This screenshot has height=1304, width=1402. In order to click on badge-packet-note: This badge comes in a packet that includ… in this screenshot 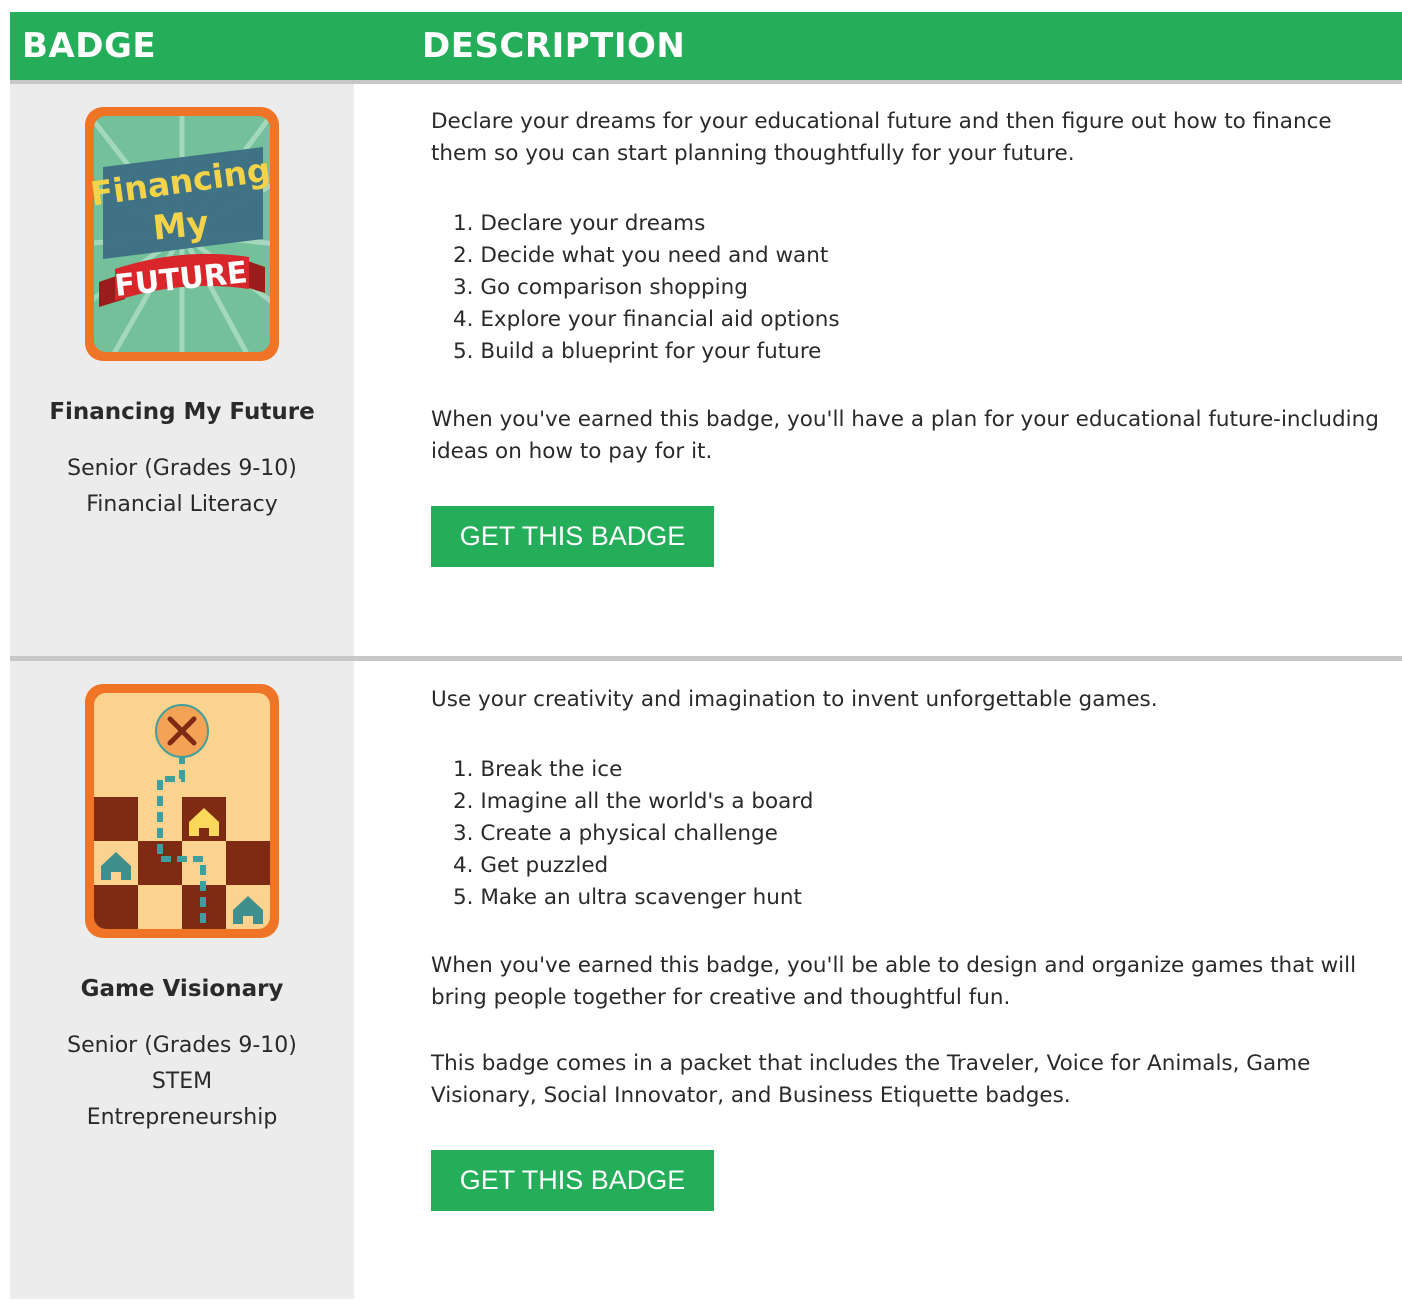, I will do `click(871, 1079)`.